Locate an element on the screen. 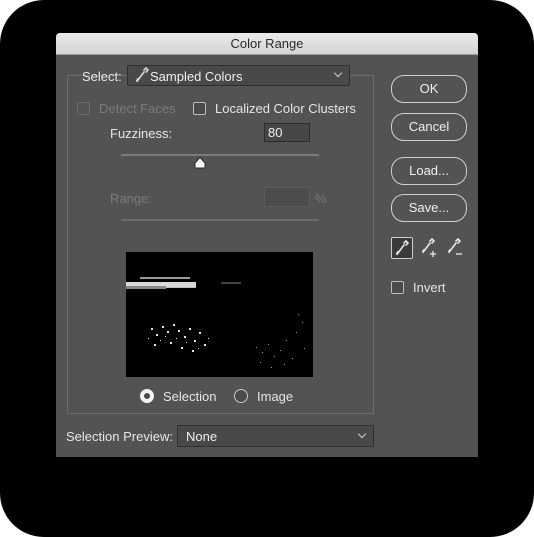 The image size is (534, 537). eyedropper-plus-icon is located at coordinates (429, 249).